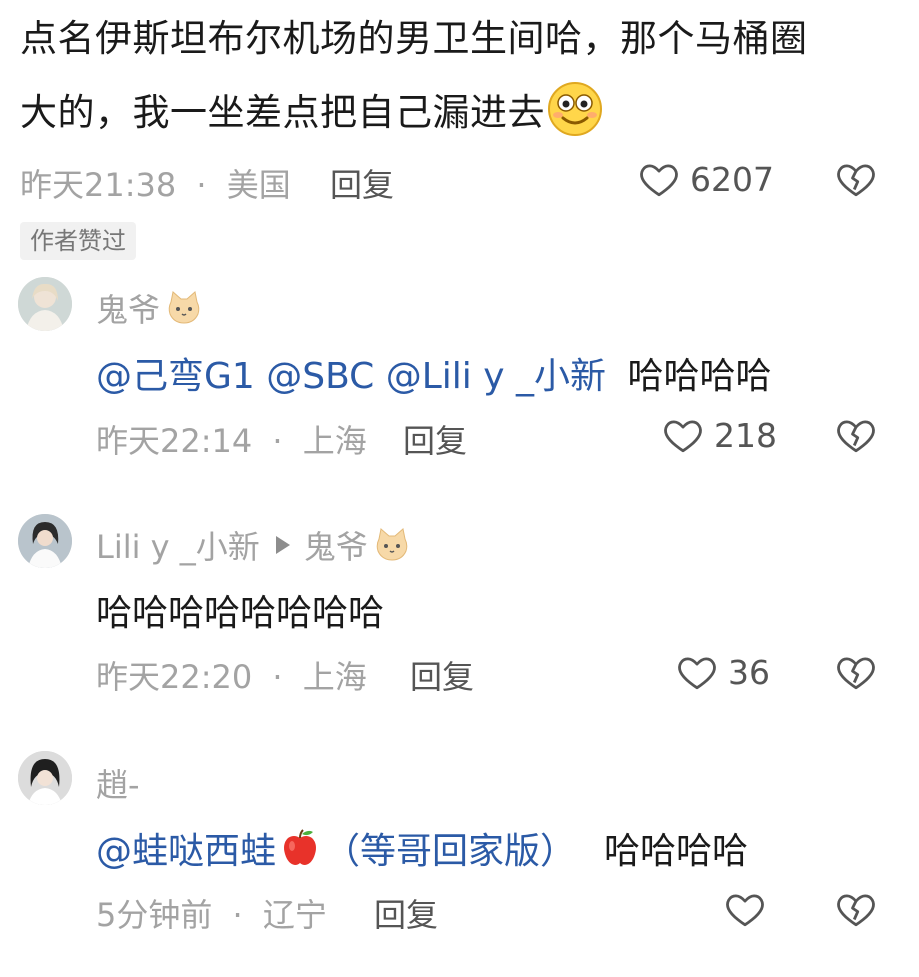 The image size is (919, 977). I want to click on main-comment-meta: 昨天21:38 · 美国, so click(155, 183).